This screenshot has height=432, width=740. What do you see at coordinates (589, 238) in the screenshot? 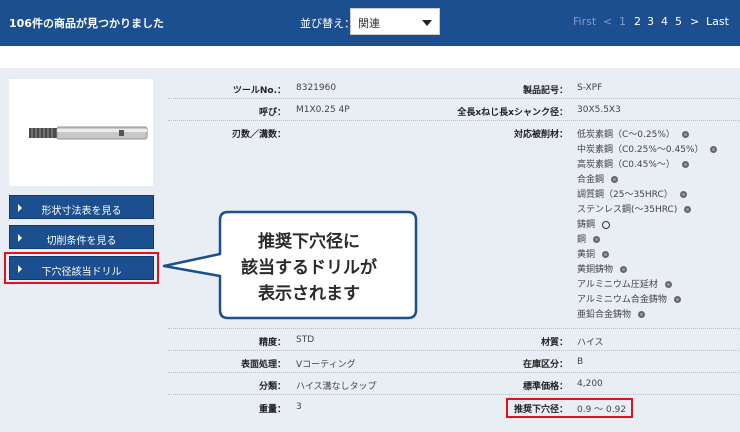
I see `list-item: 鋼` at bounding box center [589, 238].